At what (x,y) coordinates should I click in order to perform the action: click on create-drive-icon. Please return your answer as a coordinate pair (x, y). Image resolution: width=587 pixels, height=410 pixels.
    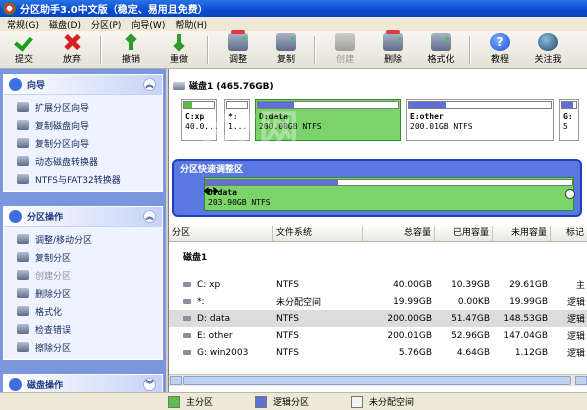
    Looking at the image, I should click on (345, 42).